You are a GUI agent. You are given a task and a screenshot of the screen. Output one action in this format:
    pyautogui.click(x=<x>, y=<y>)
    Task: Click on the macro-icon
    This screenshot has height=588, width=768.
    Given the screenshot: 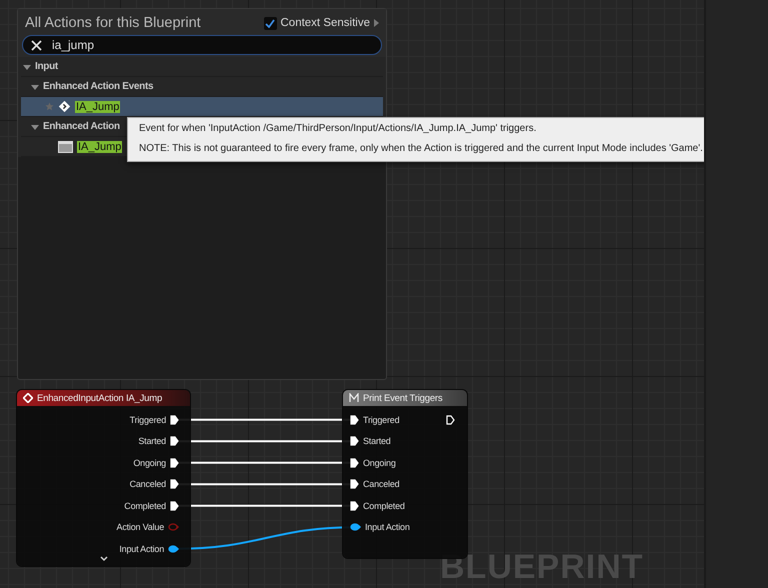 What is the action you would take?
    pyautogui.click(x=354, y=398)
    